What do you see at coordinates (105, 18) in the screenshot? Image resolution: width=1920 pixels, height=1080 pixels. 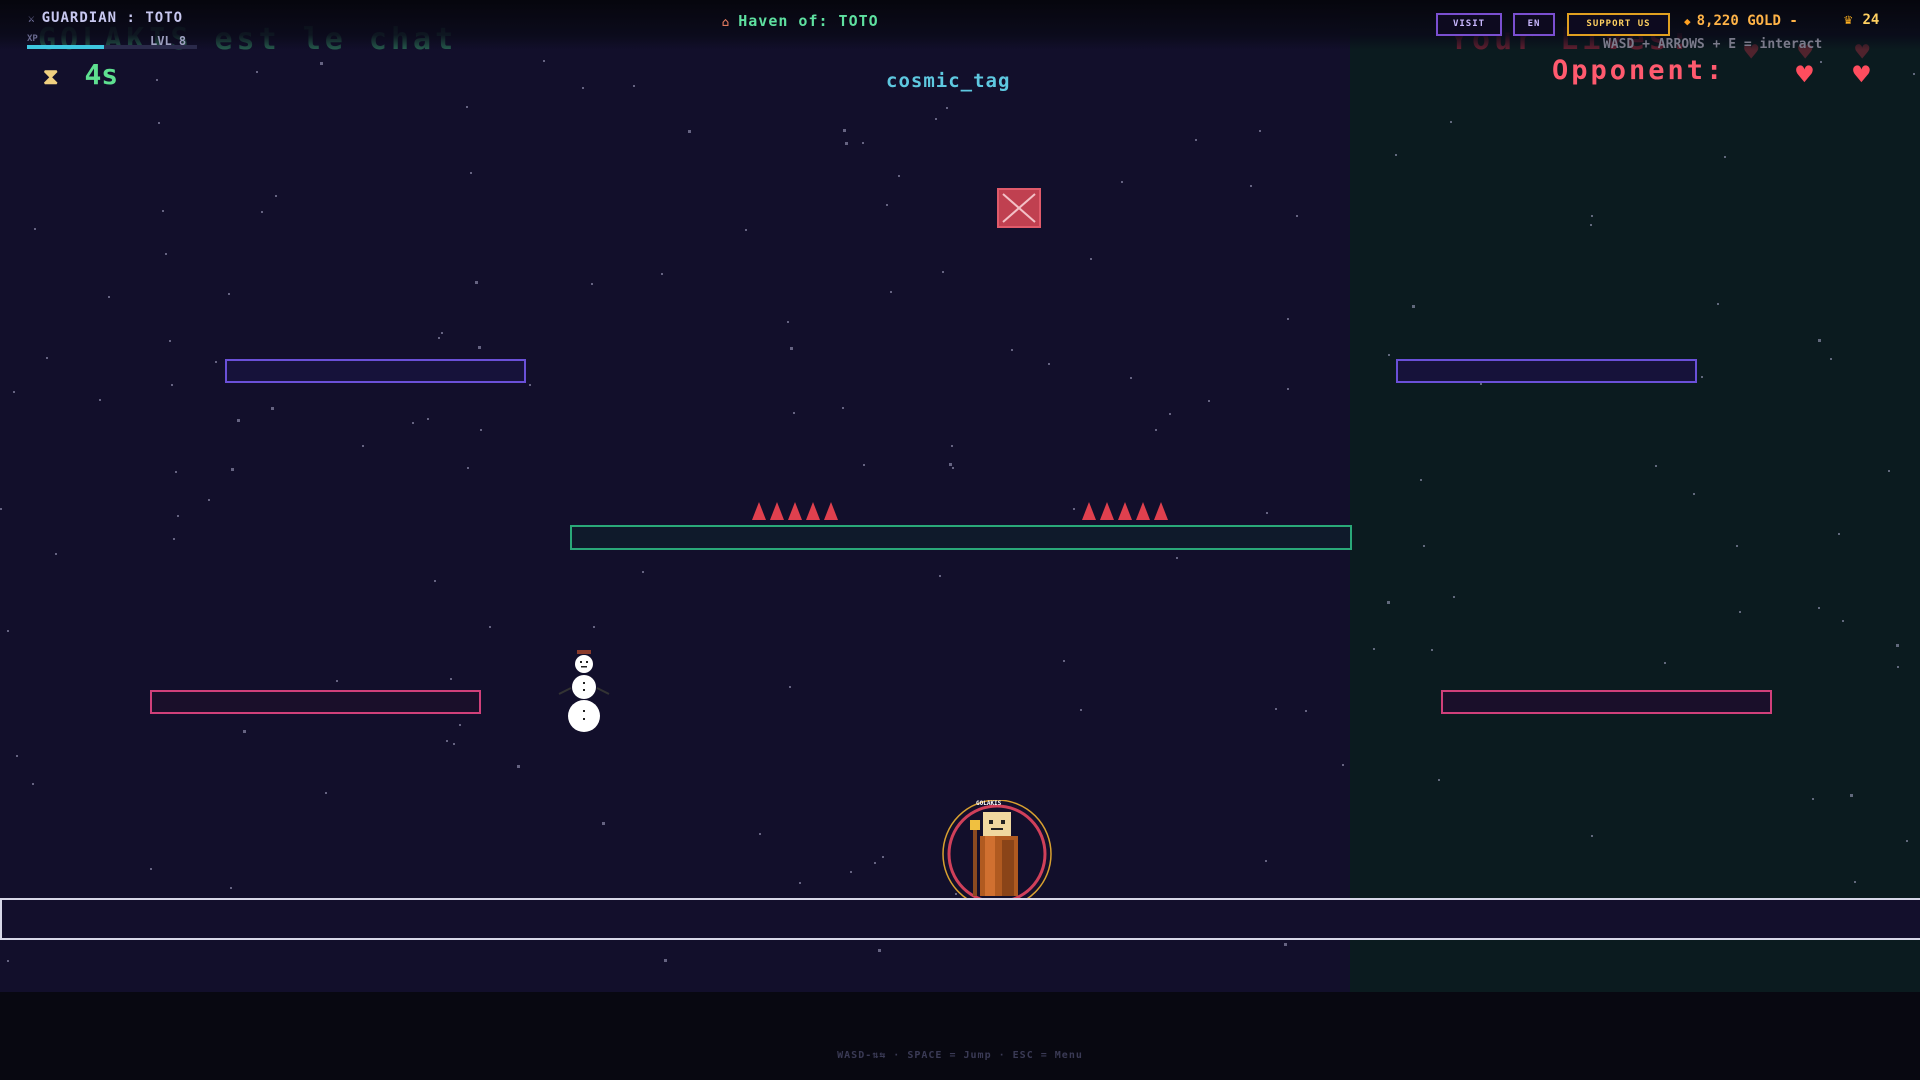 I see `player-name: ⚔ GUARDIAN : TOTO` at bounding box center [105, 18].